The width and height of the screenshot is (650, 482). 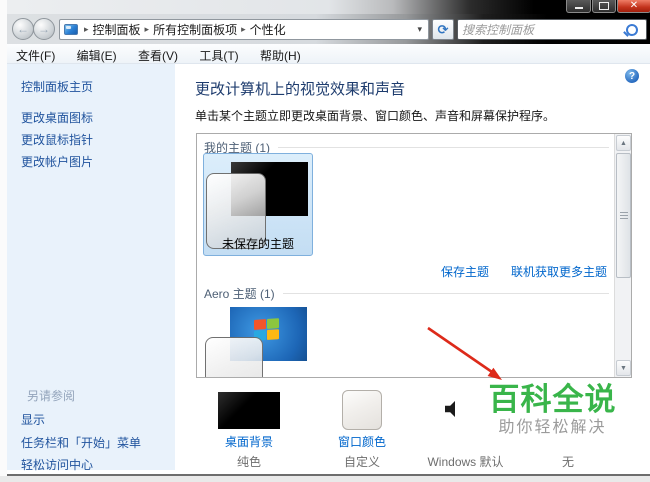 I want to click on scroll-up-button: ▲, so click(x=623, y=143).